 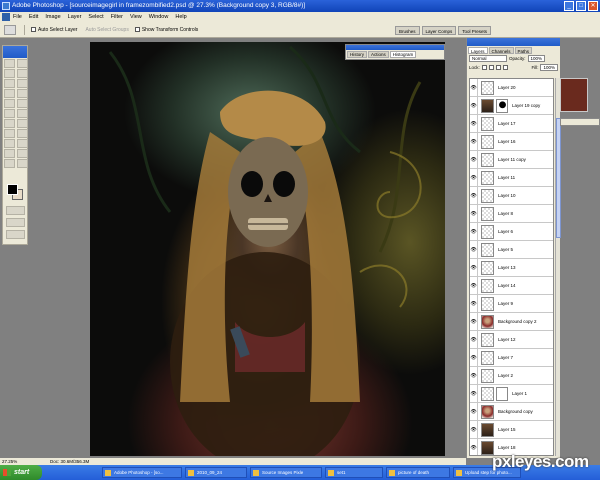 What do you see at coordinates (511, 321) in the screenshot?
I see `layer-row: 👁 Background copy 2` at bounding box center [511, 321].